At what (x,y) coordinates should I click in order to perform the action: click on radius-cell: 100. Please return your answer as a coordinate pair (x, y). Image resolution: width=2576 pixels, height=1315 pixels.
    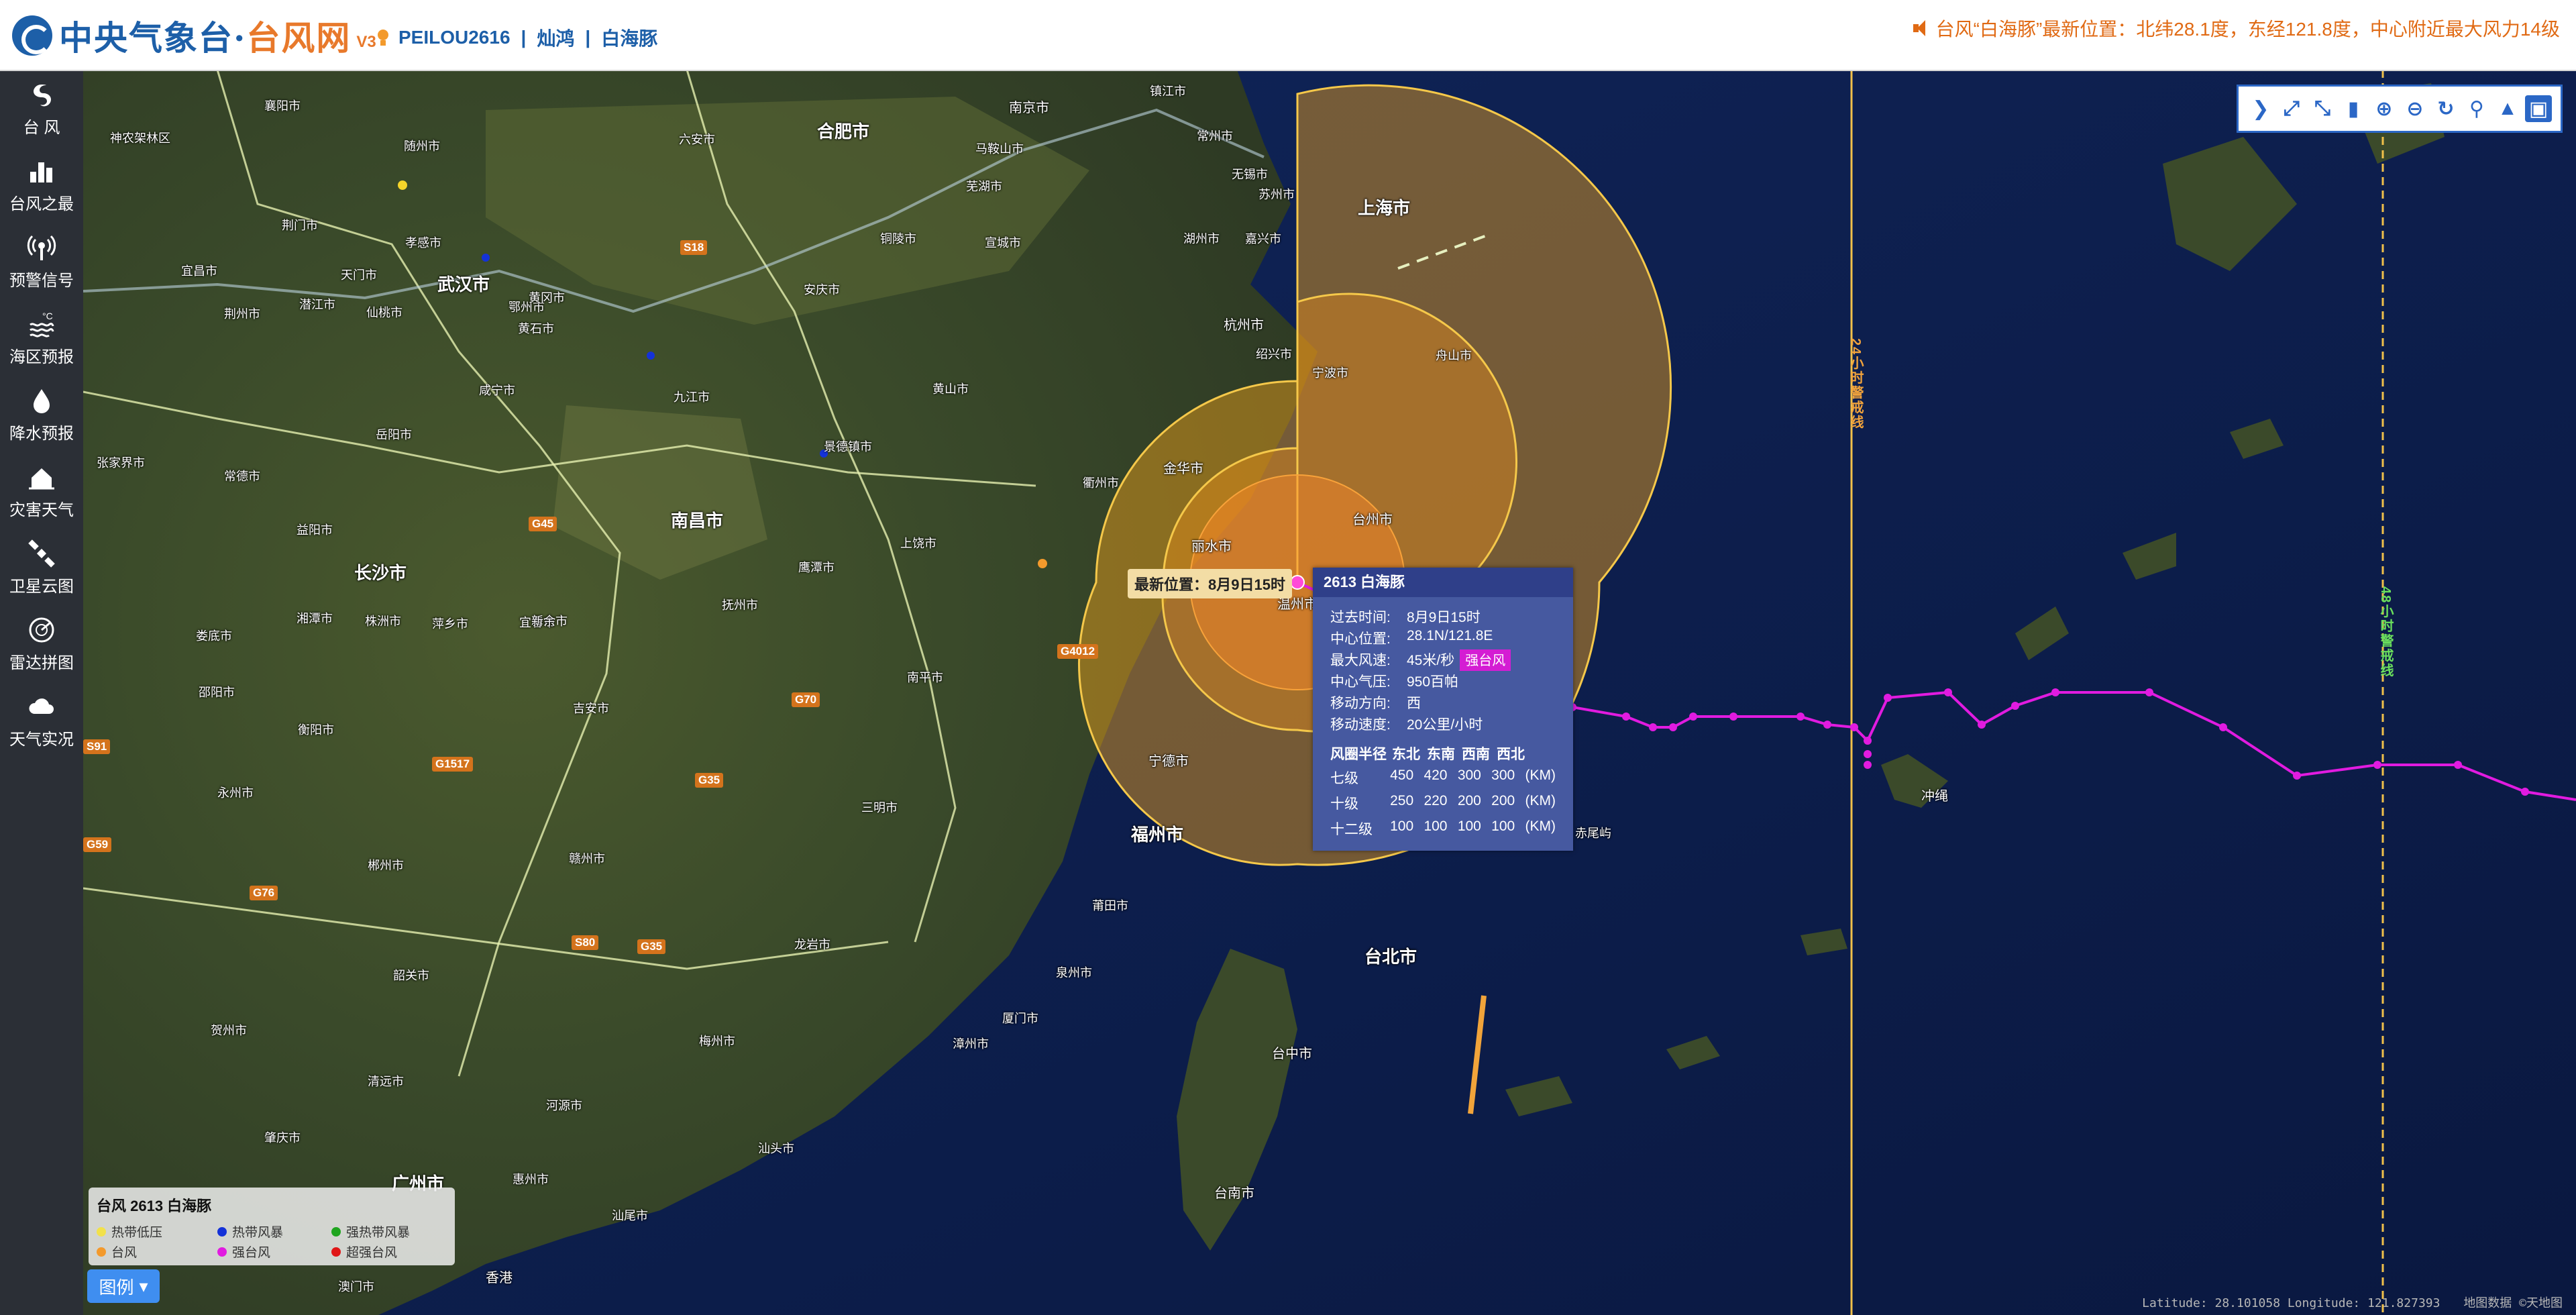
    Looking at the image, I should click on (1436, 827).